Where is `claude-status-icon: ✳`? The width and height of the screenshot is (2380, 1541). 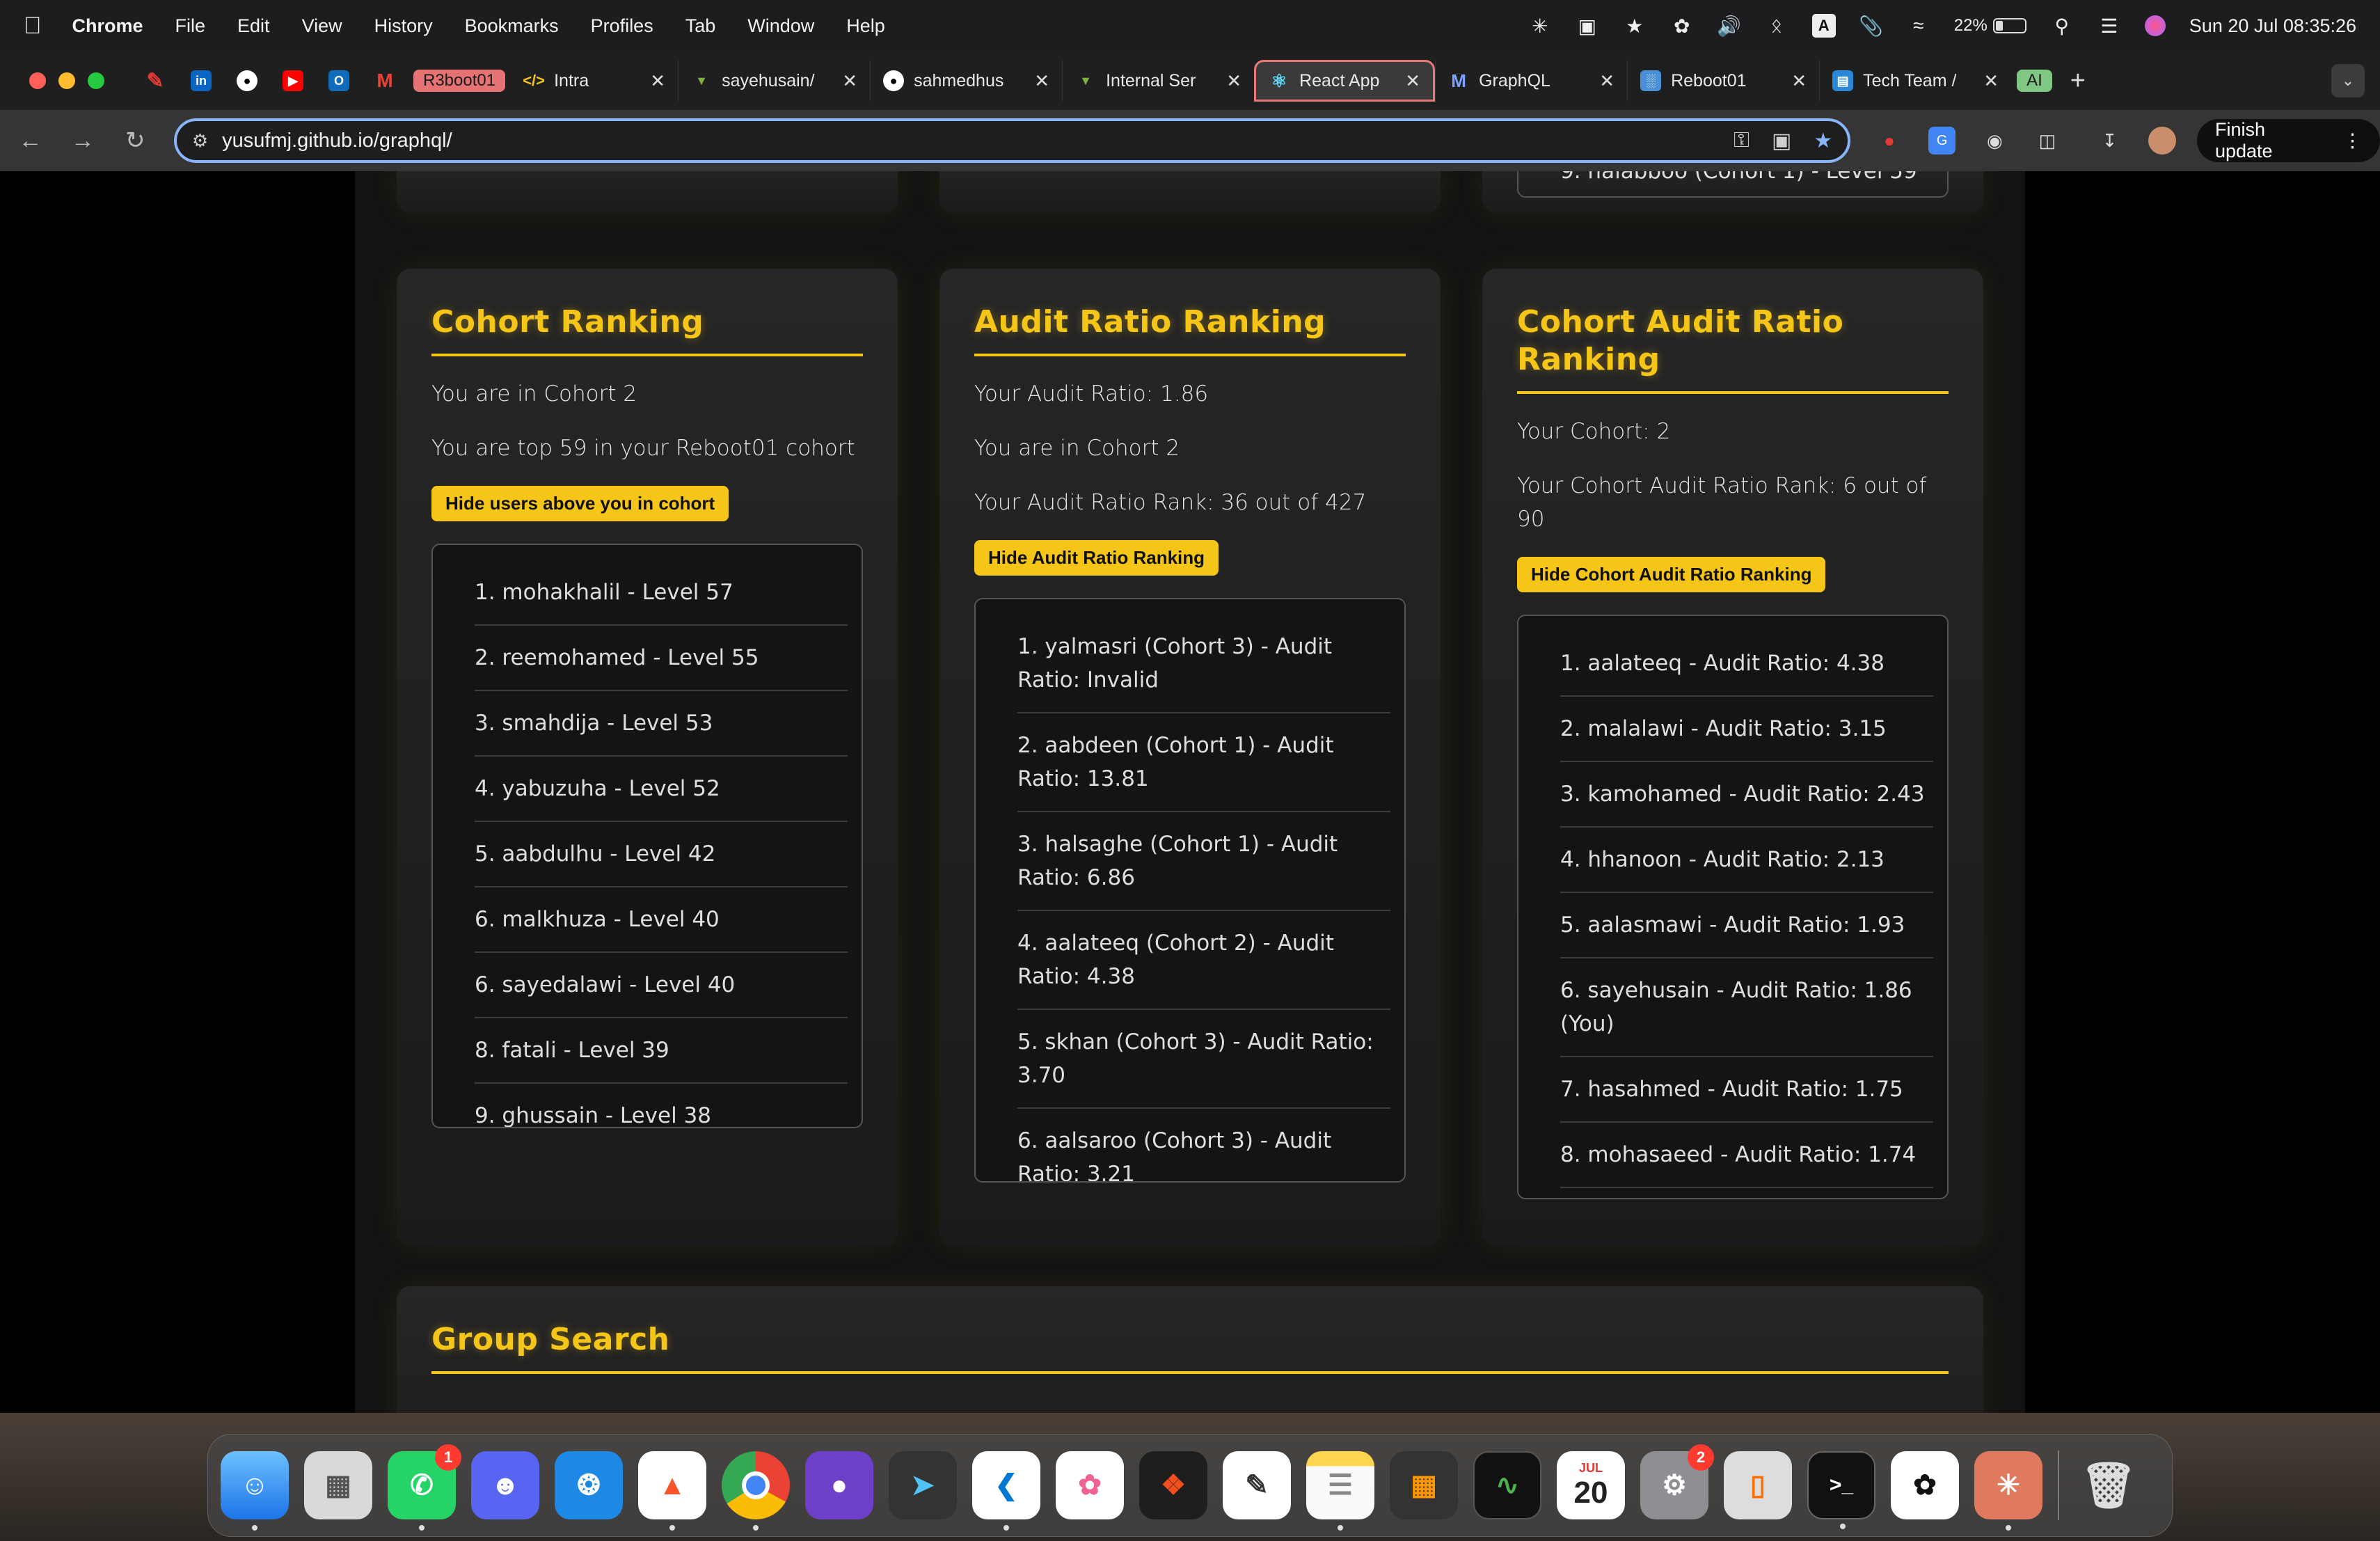
claude-status-icon: ✳ is located at coordinates (1540, 26).